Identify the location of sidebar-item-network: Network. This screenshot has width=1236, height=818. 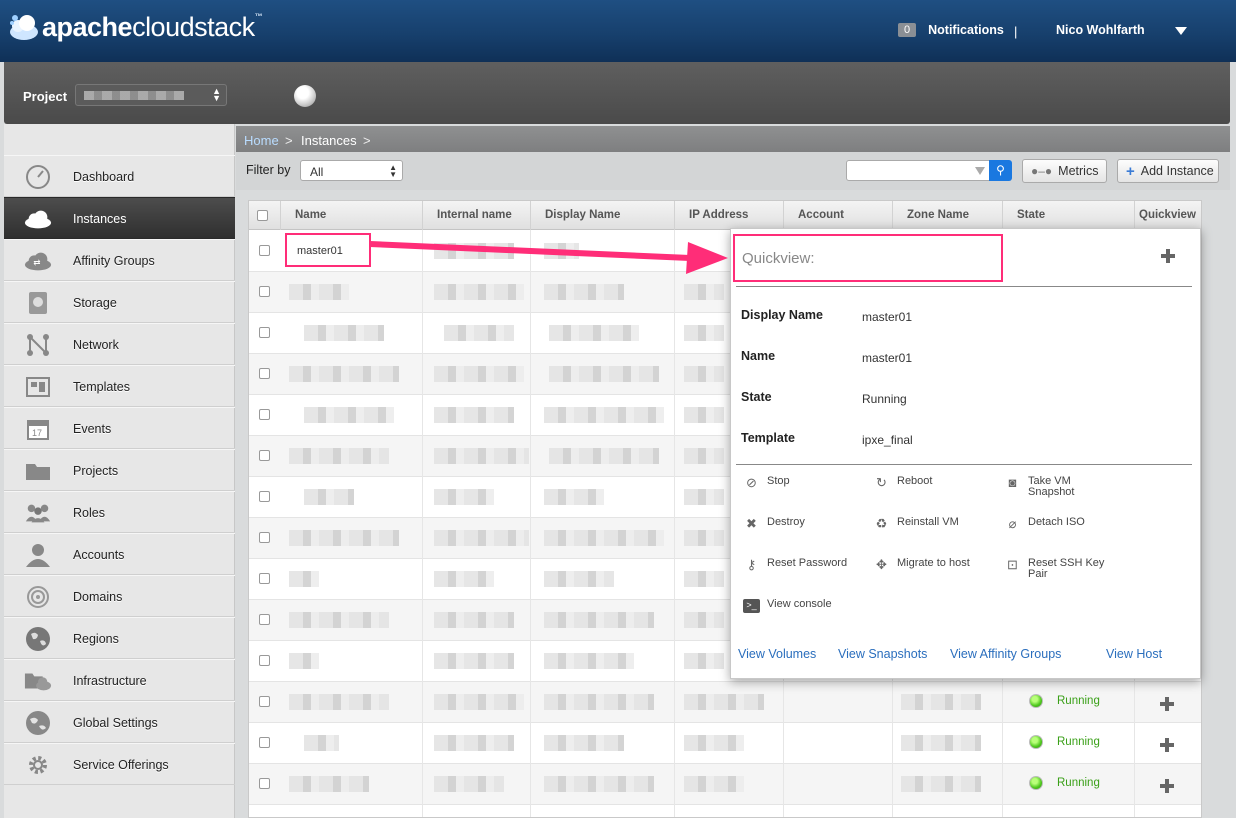
(119, 344).